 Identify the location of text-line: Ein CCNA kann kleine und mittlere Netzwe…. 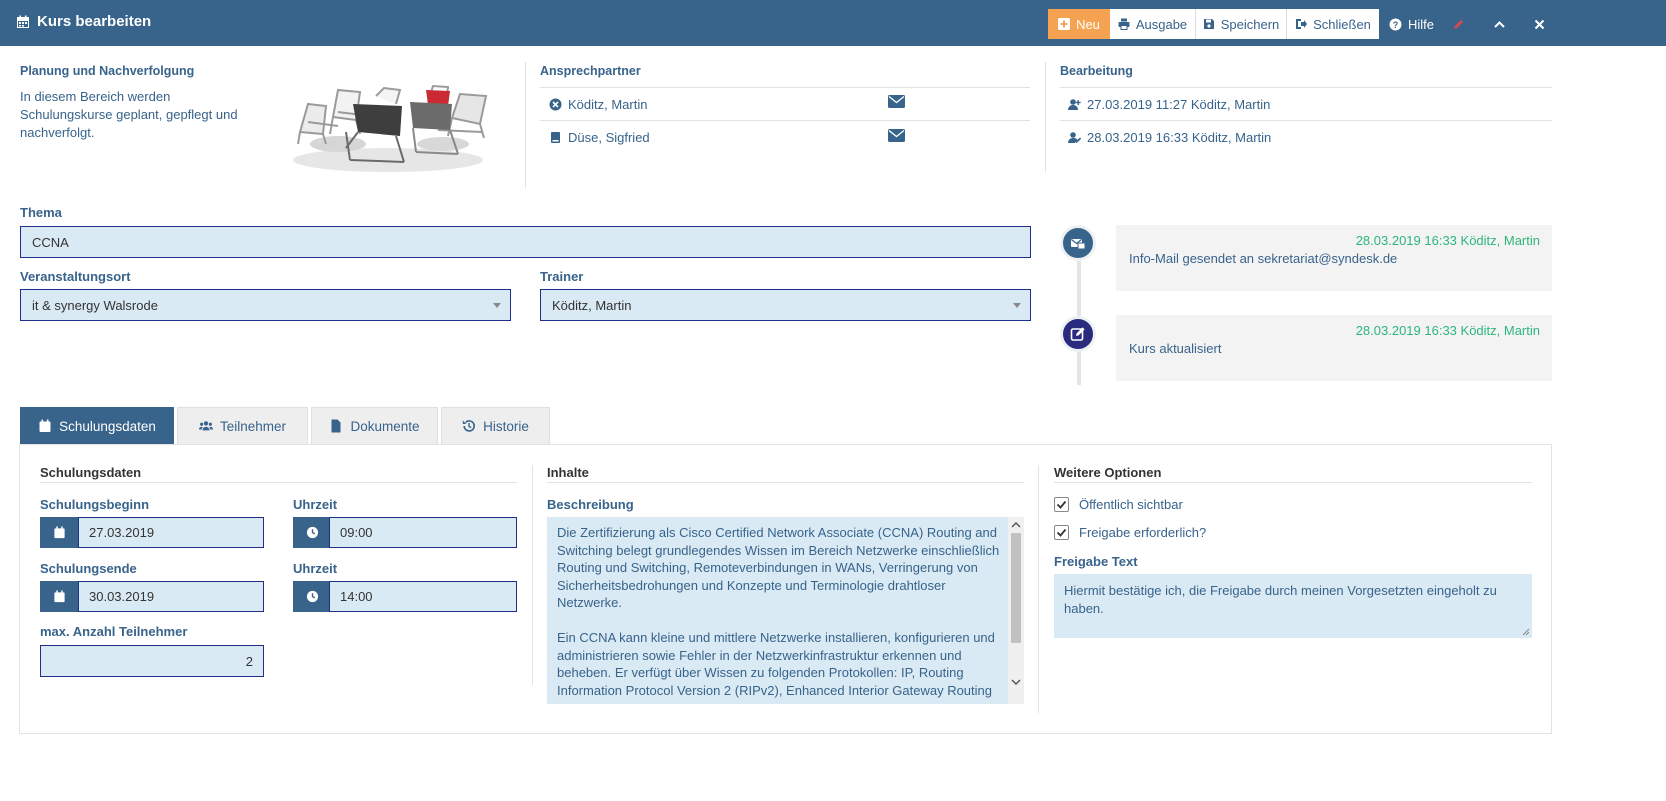
(776, 637).